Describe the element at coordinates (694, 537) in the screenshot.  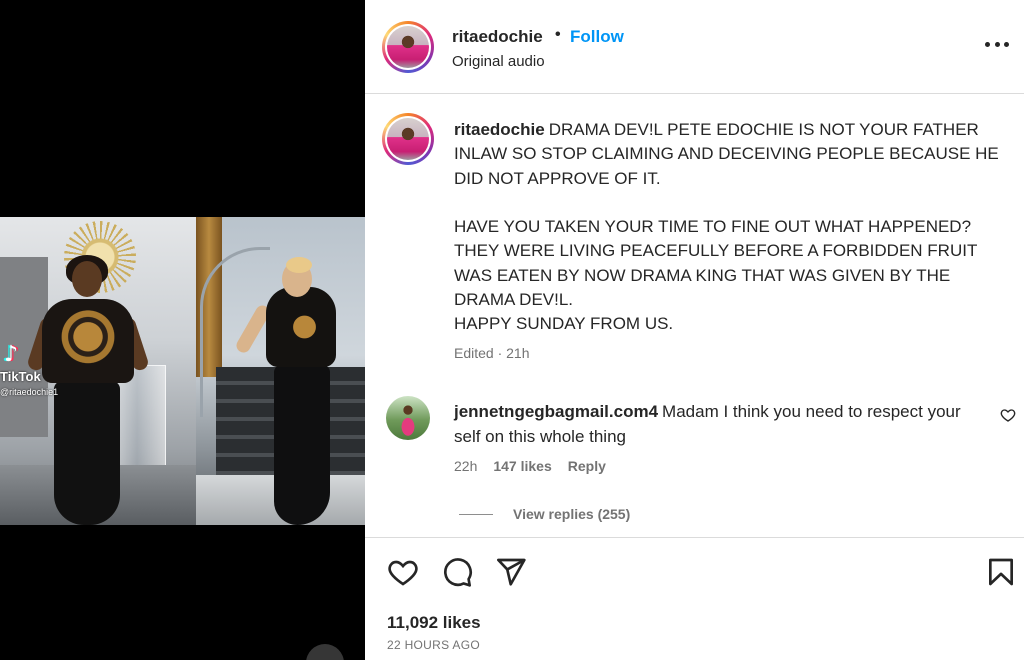
I see `actions-divider` at that location.